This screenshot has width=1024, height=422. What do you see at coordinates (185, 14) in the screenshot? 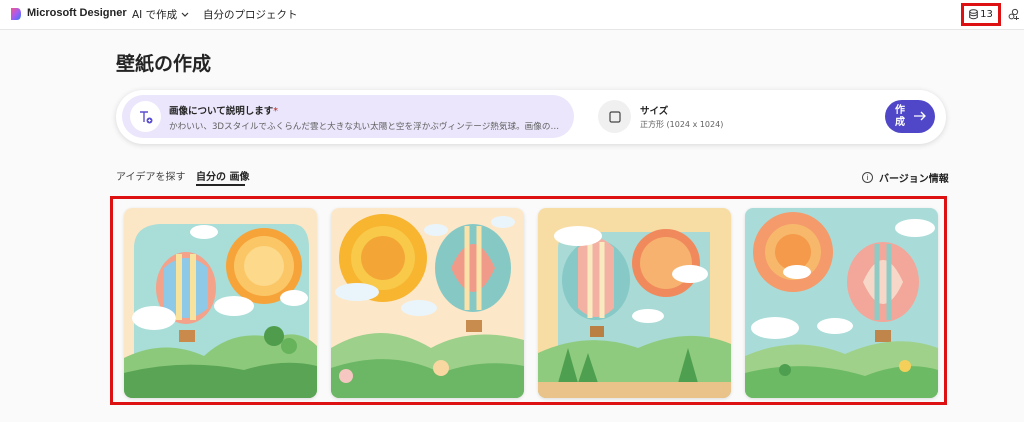
I see `chevron-down-icon` at bounding box center [185, 14].